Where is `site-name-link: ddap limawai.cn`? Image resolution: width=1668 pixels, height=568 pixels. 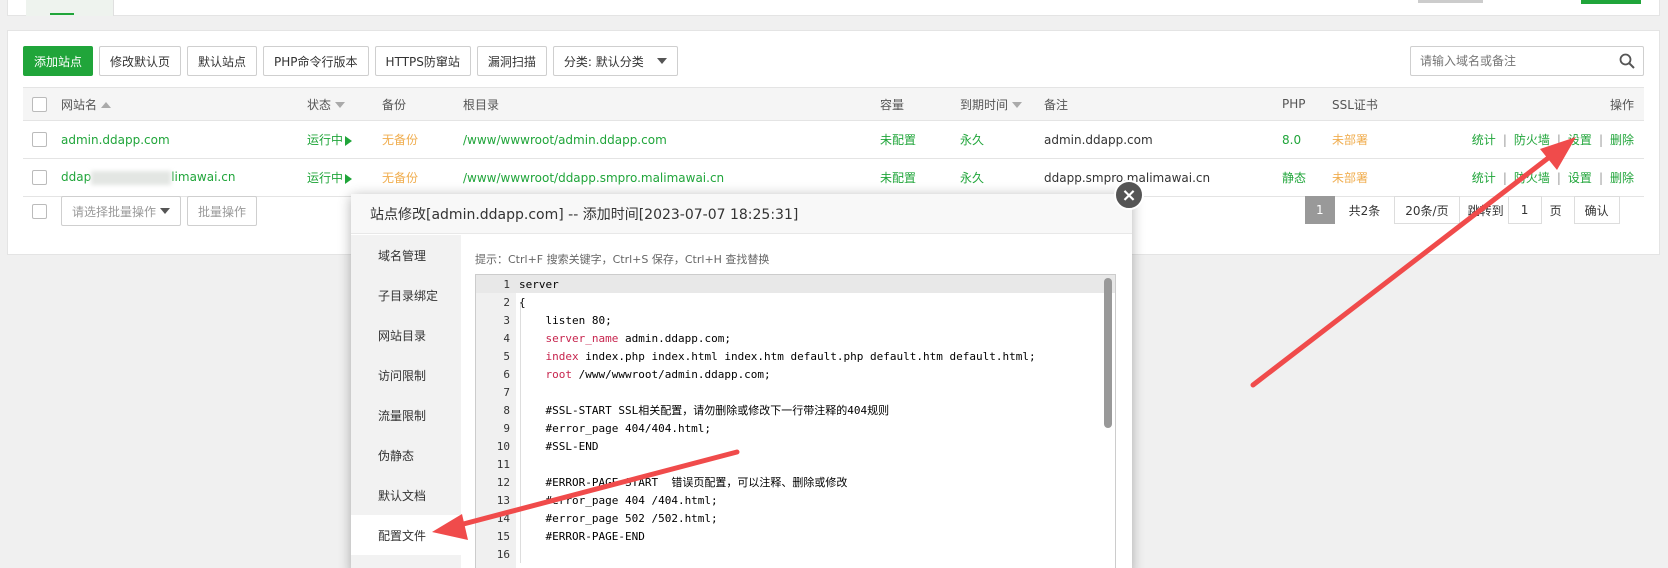
site-name-link: ddap limawai.cn is located at coordinates (178, 177).